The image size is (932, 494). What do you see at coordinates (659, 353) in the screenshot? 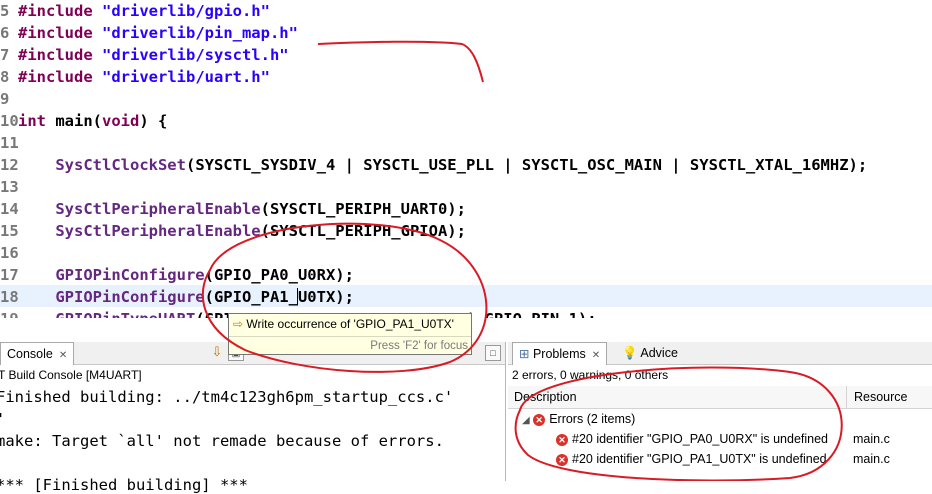
I see `tab-advice-label: Advice` at bounding box center [659, 353].